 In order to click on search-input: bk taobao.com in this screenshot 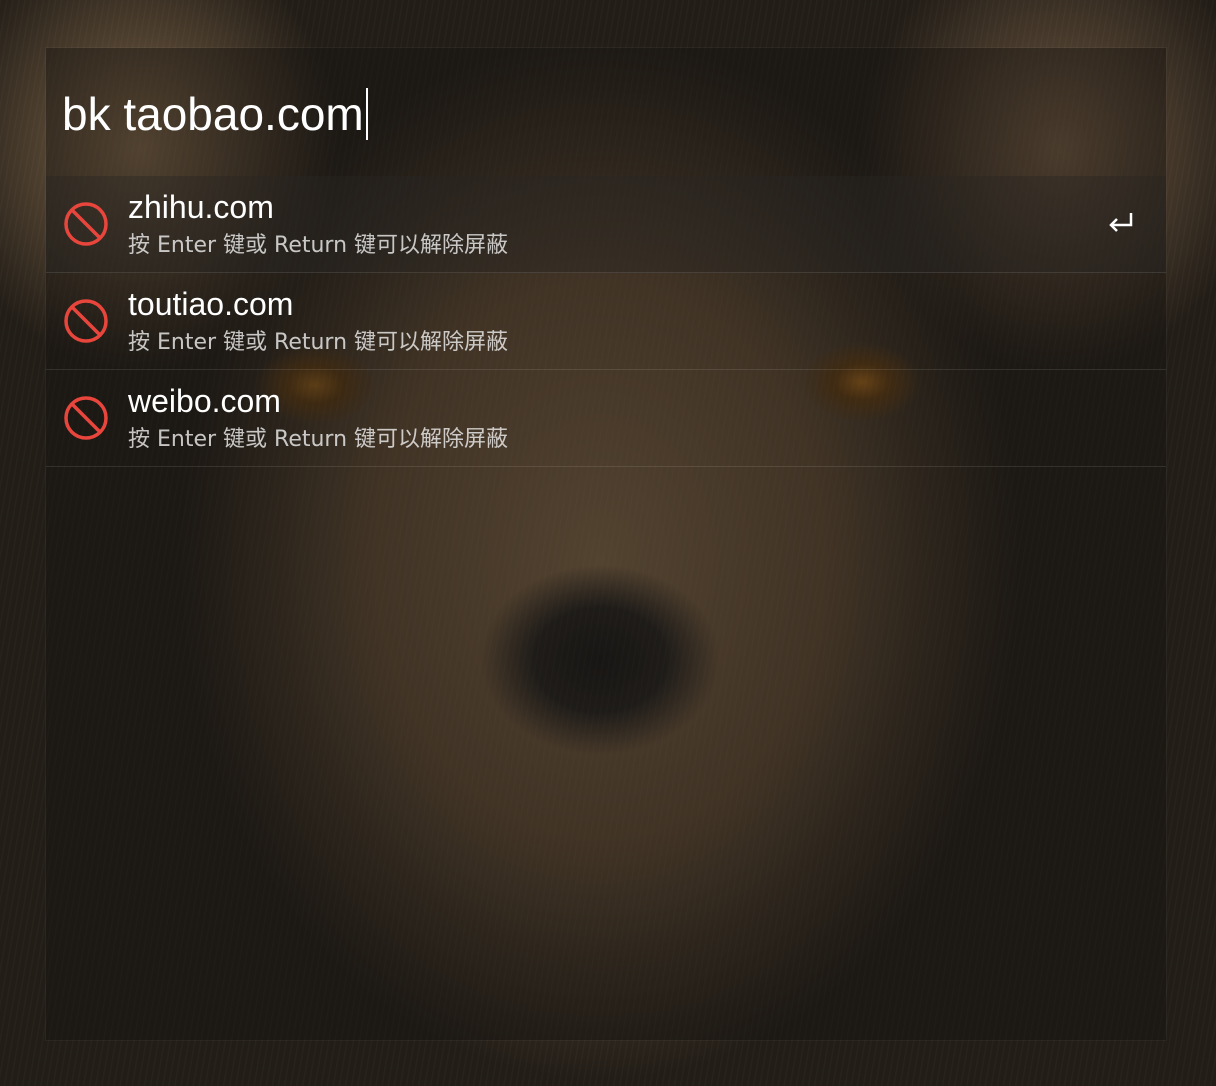, I will do `click(215, 114)`.